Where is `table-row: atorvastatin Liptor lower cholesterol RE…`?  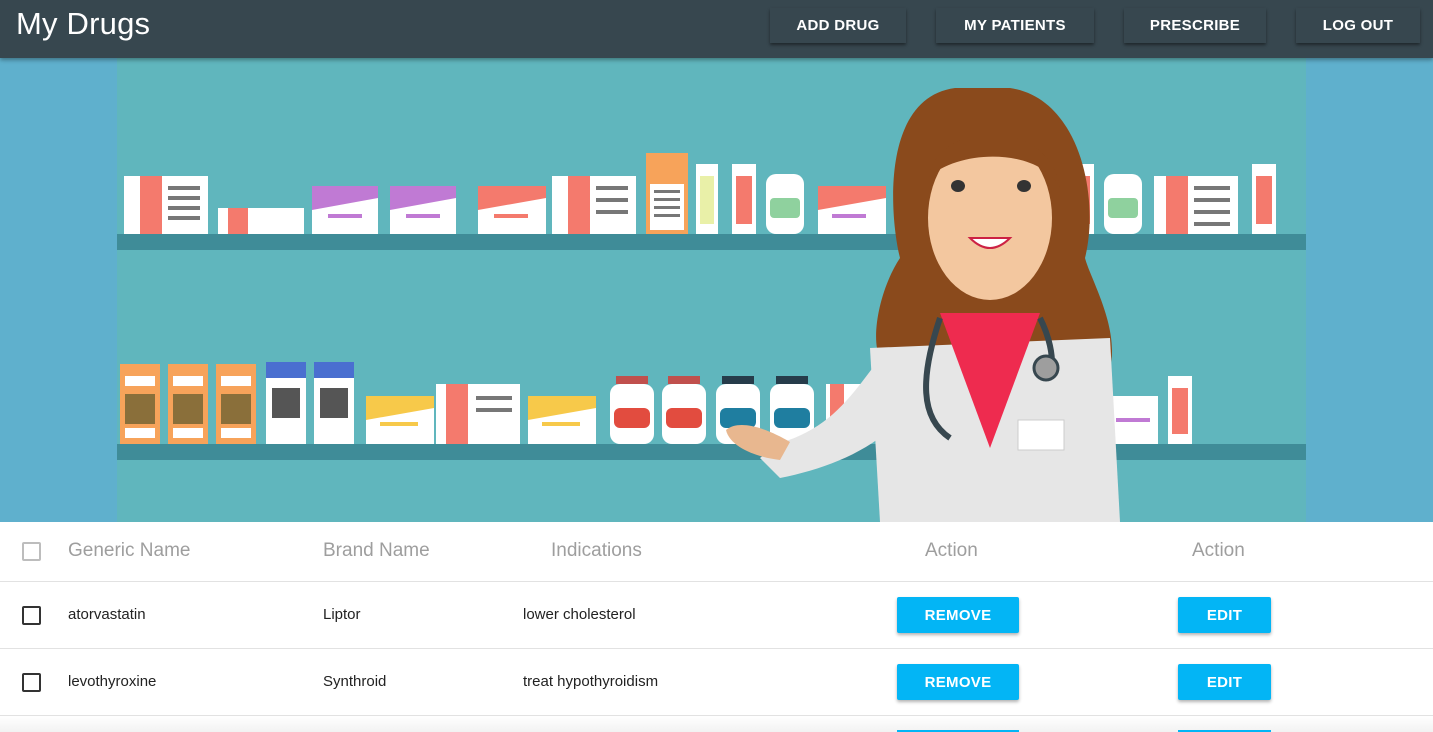
table-row: atorvastatin Liptor lower cholesterol RE… is located at coordinates (716, 615).